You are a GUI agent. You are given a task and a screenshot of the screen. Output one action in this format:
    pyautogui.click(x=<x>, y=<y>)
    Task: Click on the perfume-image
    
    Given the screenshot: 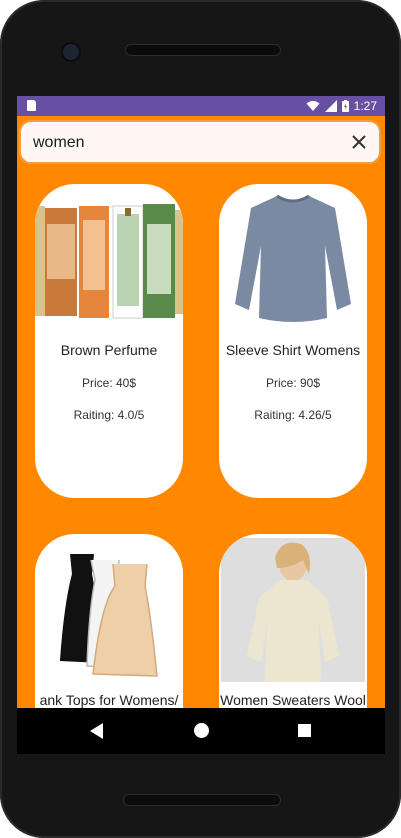 What is the action you would take?
    pyautogui.click(x=109, y=259)
    